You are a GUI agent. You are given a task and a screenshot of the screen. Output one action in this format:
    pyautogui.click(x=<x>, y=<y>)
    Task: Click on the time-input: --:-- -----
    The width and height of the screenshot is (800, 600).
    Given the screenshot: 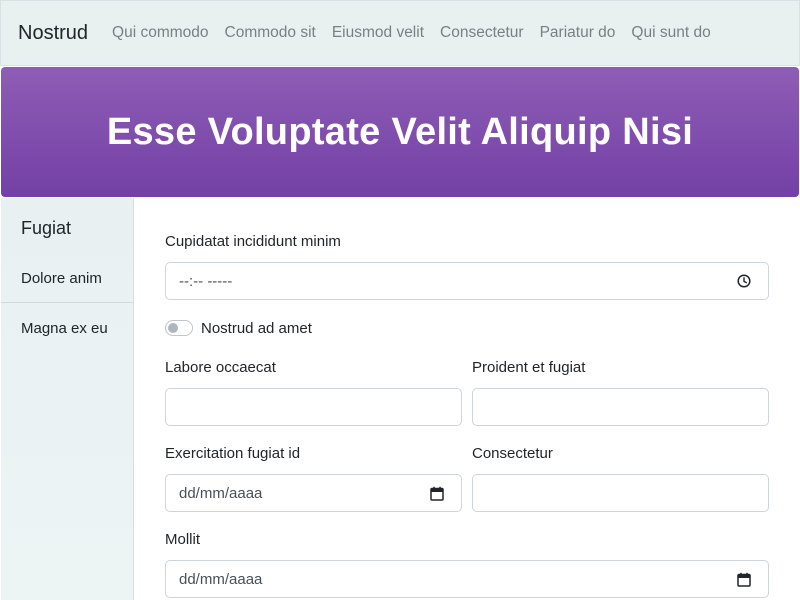 What is the action you would take?
    pyautogui.click(x=467, y=281)
    